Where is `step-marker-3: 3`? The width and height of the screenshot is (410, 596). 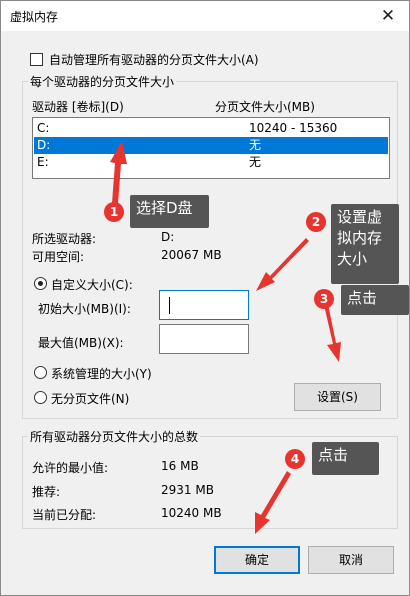 step-marker-3: 3 is located at coordinates (324, 299).